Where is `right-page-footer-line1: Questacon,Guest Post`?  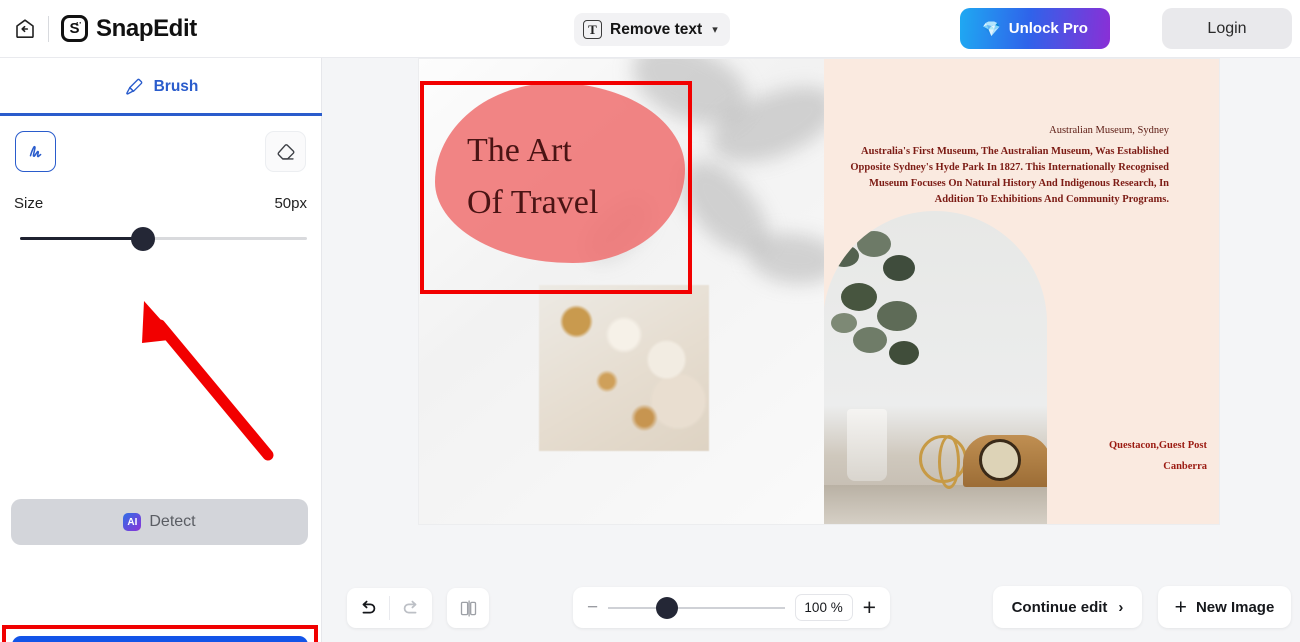 right-page-footer-line1: Questacon,Guest Post is located at coordinates (1158, 445).